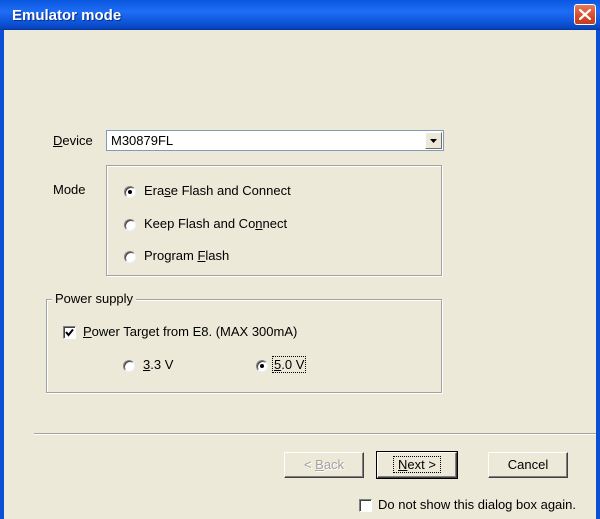  I want to click on close-icon, so click(585, 14).